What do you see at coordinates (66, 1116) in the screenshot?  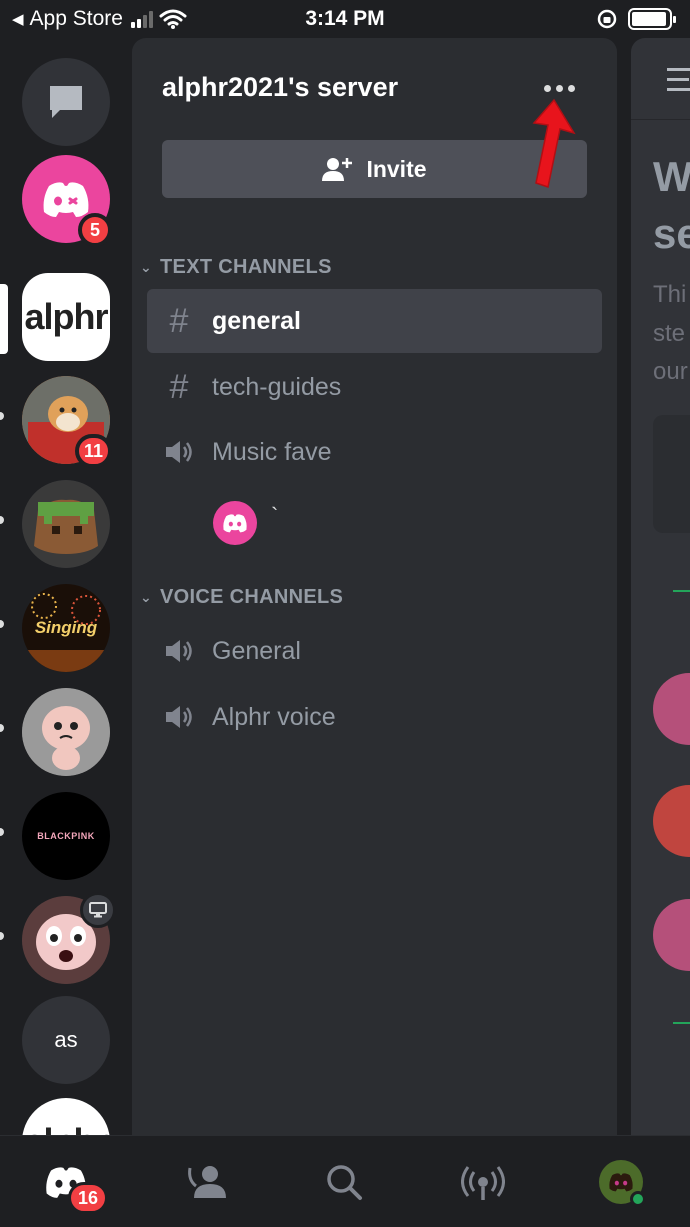 I see `server-alphr-2: alphr` at bounding box center [66, 1116].